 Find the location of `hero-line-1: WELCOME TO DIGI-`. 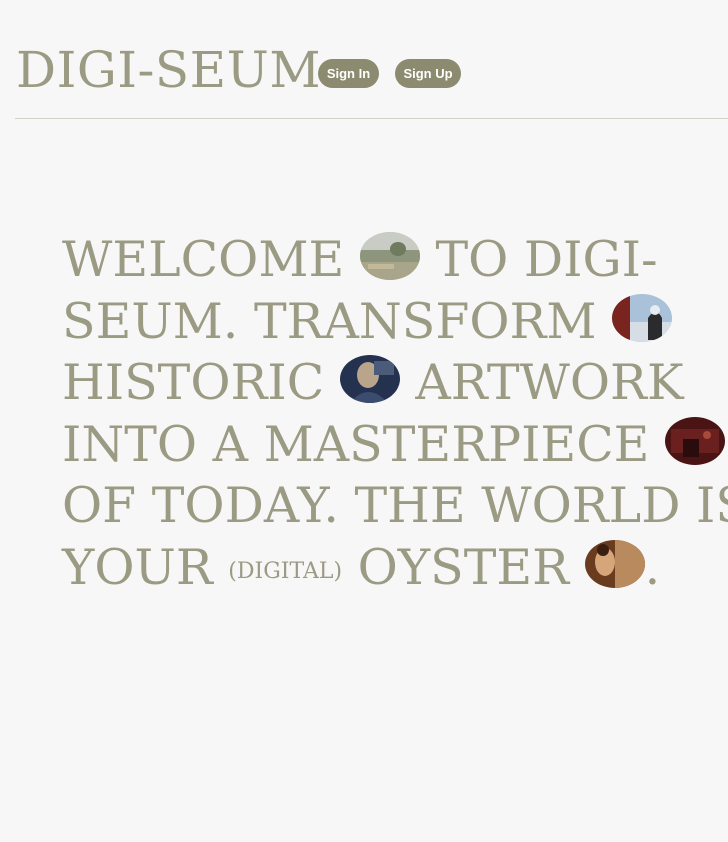

hero-line-1: WELCOME TO DIGI- is located at coordinates (395, 260).